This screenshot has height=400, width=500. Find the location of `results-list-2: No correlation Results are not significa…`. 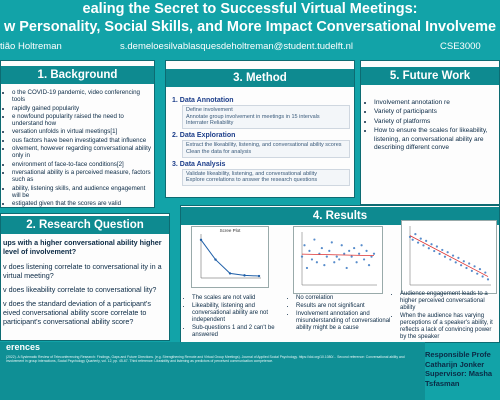

results-list-2: No correlation Results are not significa… is located at coordinates (339, 313).